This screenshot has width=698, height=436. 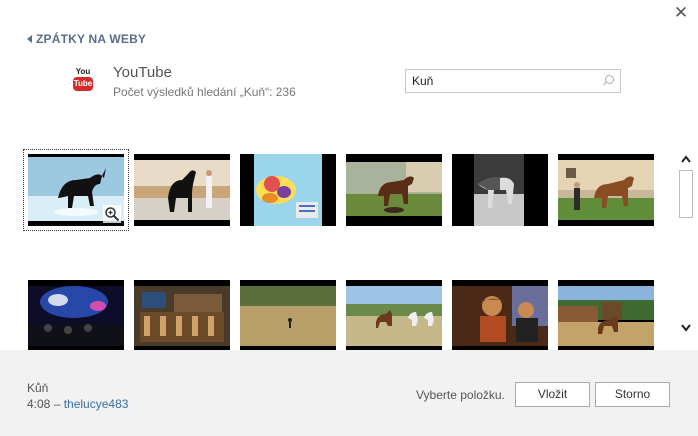 What do you see at coordinates (686, 326) in the screenshot?
I see `scroll-down-icon` at bounding box center [686, 326].